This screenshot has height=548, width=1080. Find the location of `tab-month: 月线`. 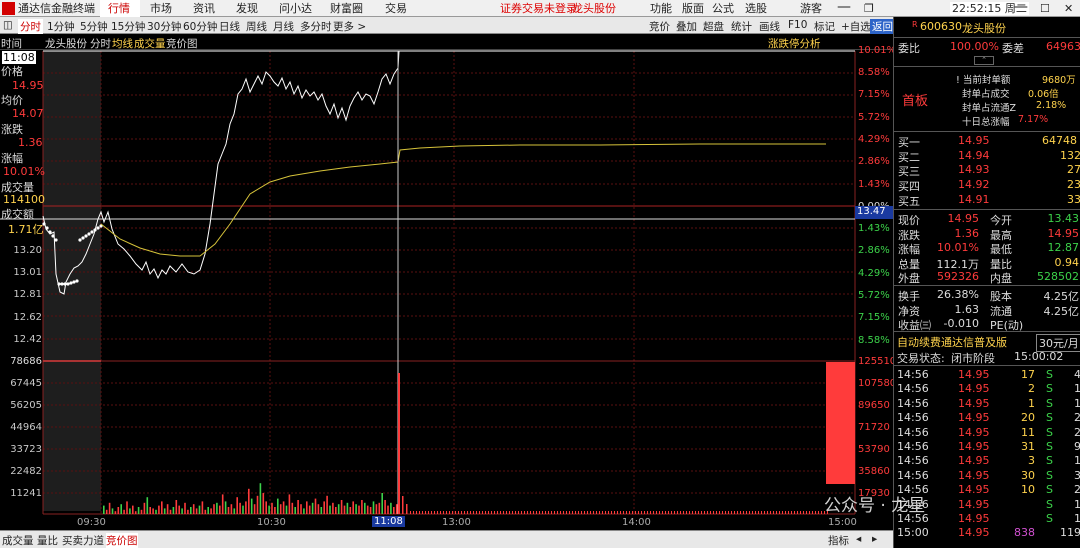

tab-month: 月线 is located at coordinates (283, 26).